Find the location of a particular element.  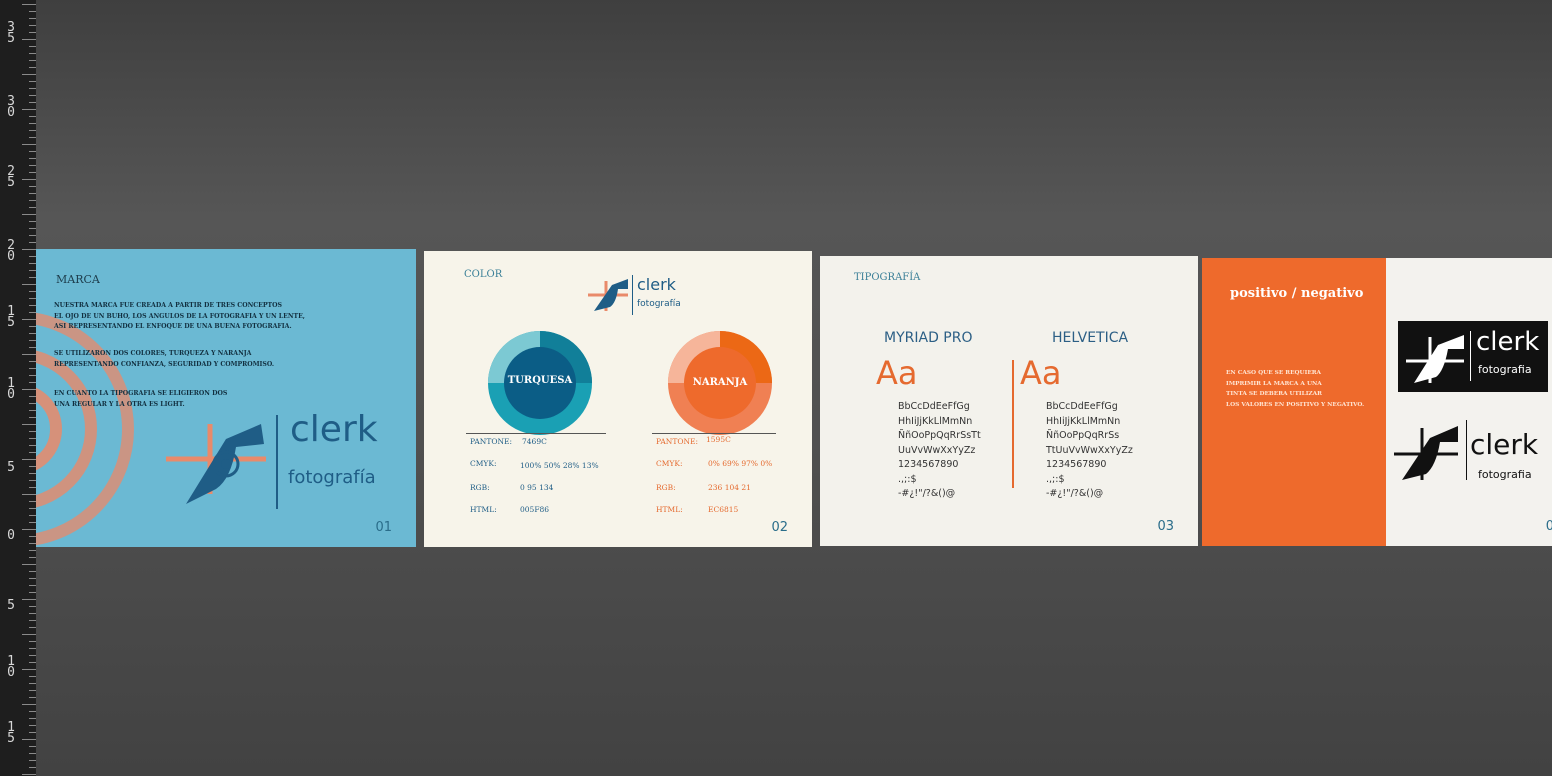

font-name: HELVETICA is located at coordinates (1090, 338).